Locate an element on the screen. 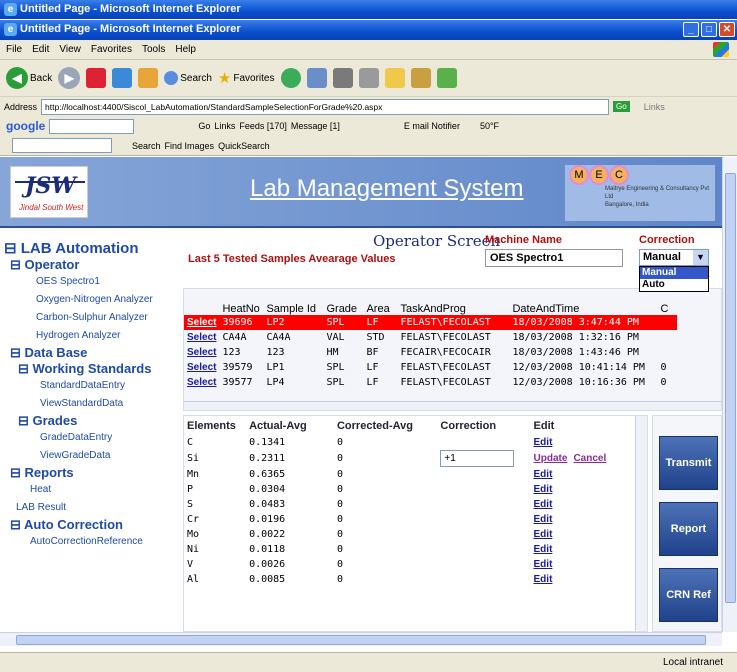 This screenshot has width=737, height=672. star-icon: ★ is located at coordinates (224, 78).